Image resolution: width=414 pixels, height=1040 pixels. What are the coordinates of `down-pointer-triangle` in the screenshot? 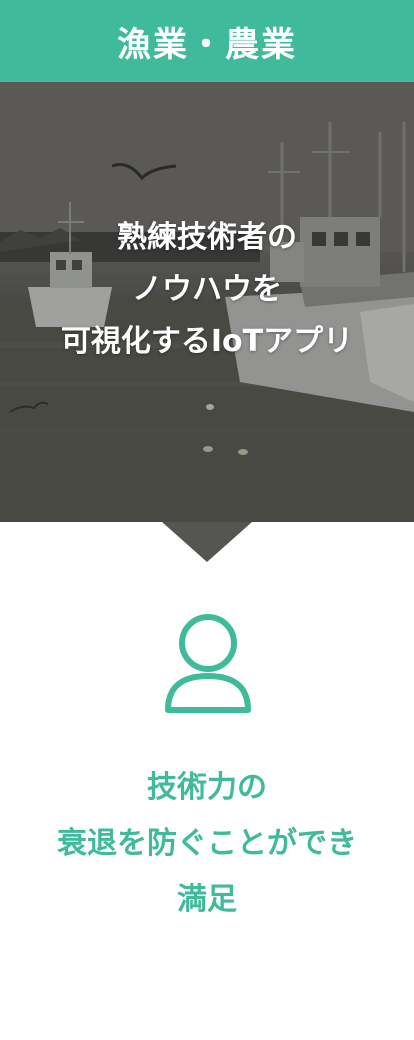 It's located at (207, 542).